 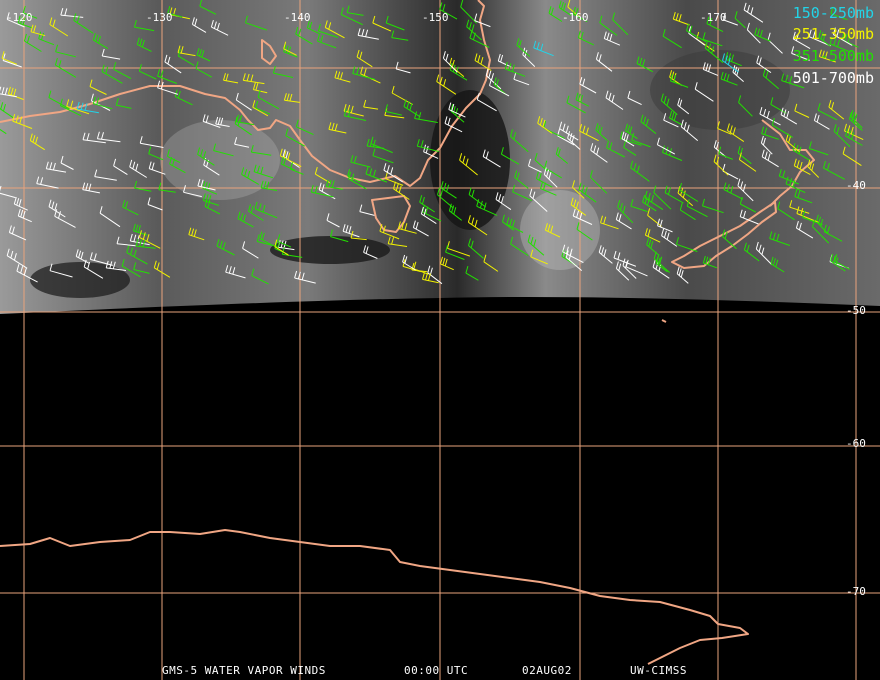 I want to click on lat-label-70: -70, so click(x=856, y=591).